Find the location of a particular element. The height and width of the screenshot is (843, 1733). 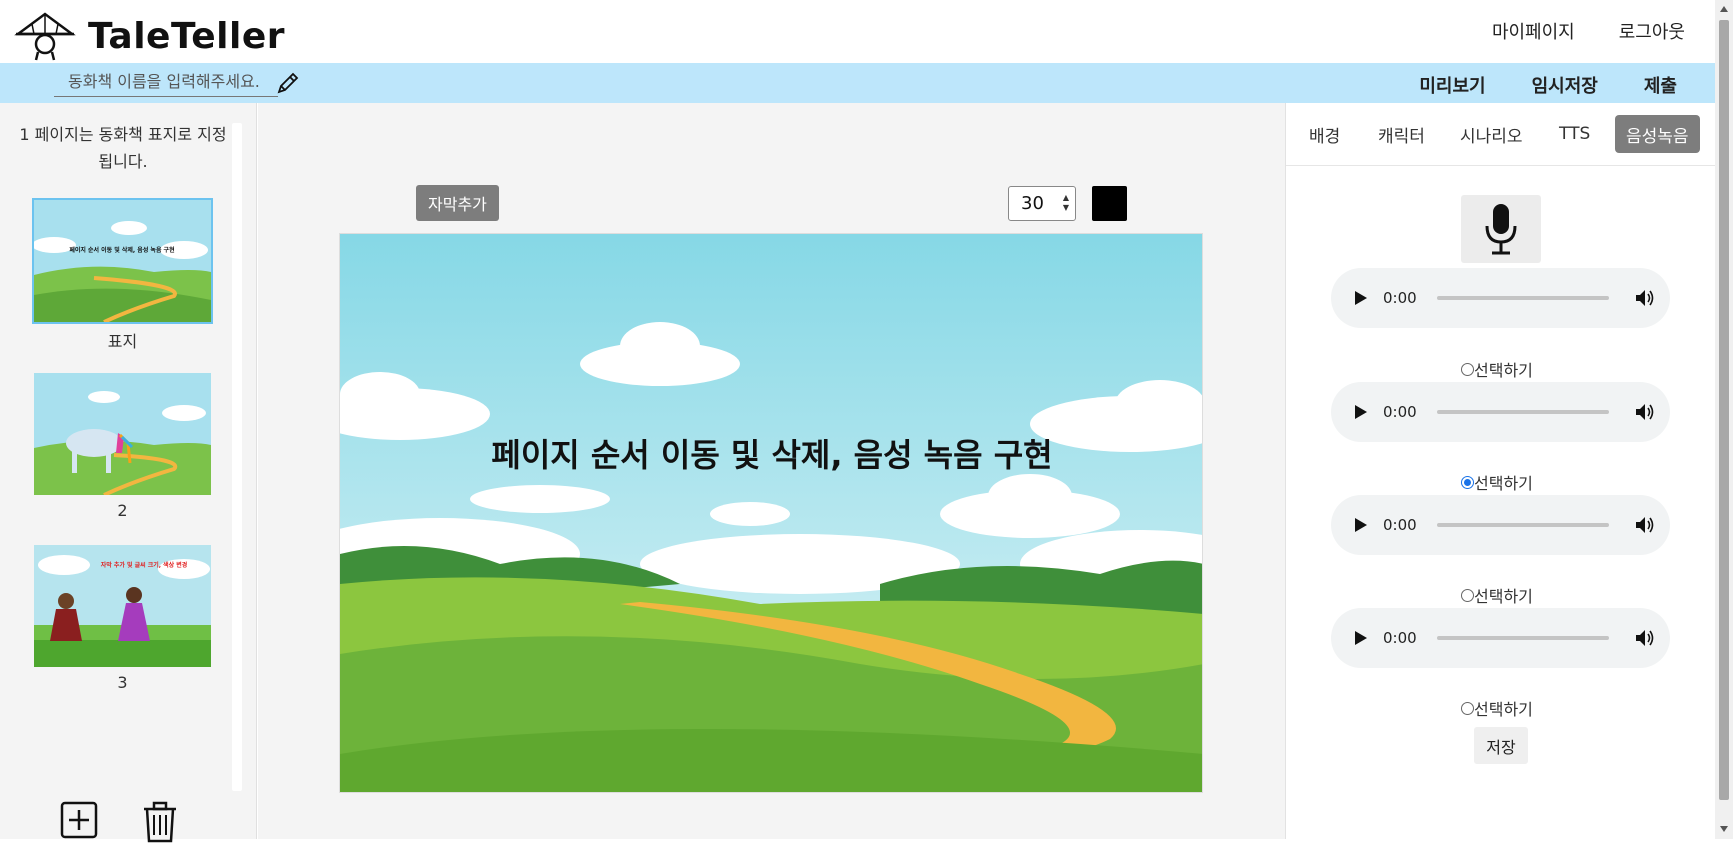

add-page-icon is located at coordinates (80, 821).